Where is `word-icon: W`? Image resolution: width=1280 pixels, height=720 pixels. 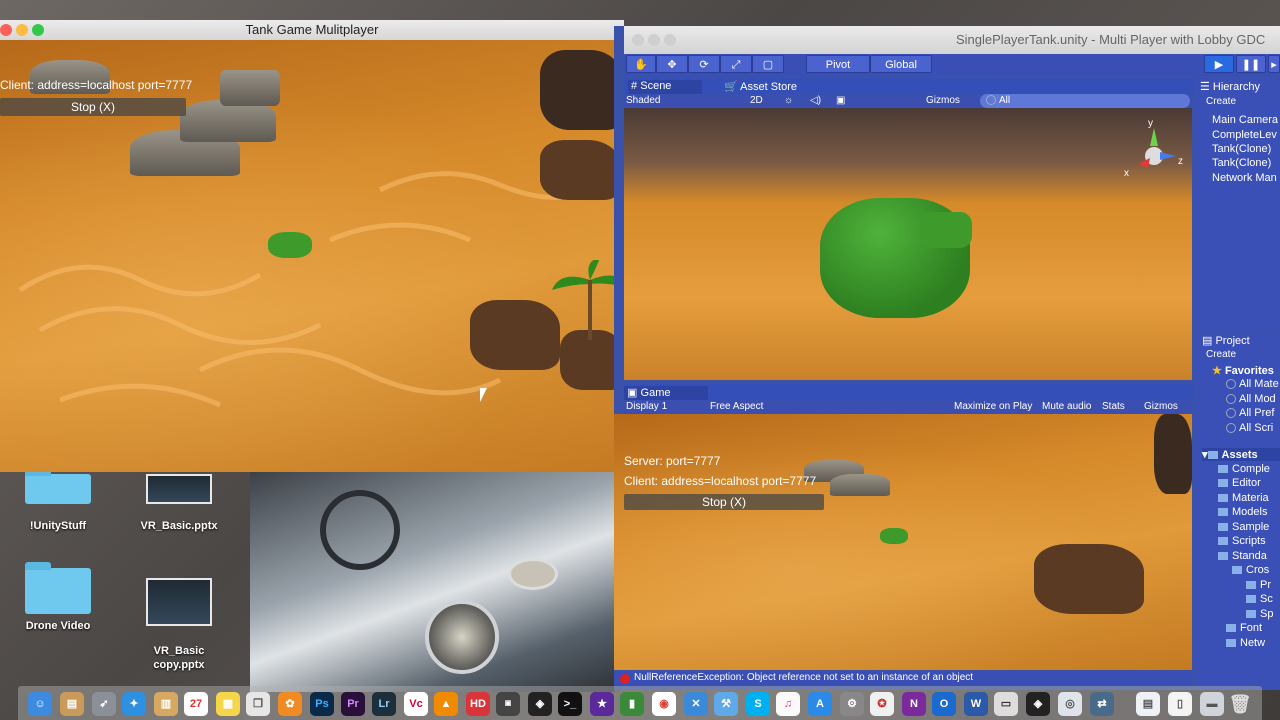 word-icon: W is located at coordinates (976, 704).